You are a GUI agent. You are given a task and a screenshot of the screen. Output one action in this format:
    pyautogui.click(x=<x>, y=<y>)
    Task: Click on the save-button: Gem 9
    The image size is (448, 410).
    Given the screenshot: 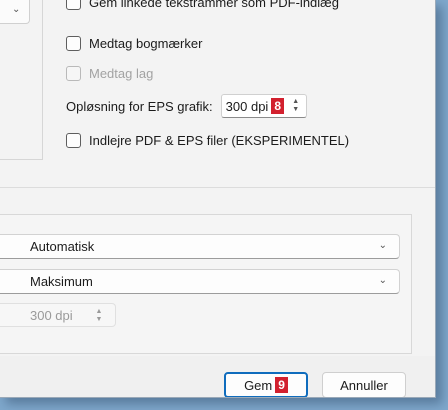 What is the action you would take?
    pyautogui.click(x=266, y=384)
    